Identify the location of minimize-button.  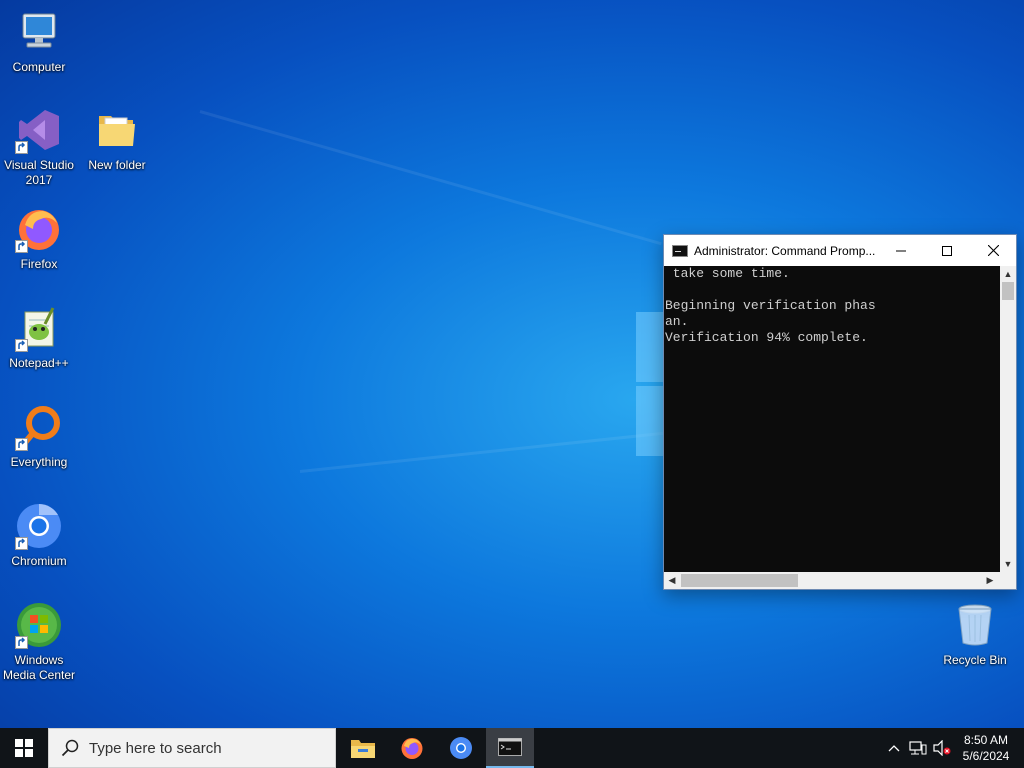
(901, 250).